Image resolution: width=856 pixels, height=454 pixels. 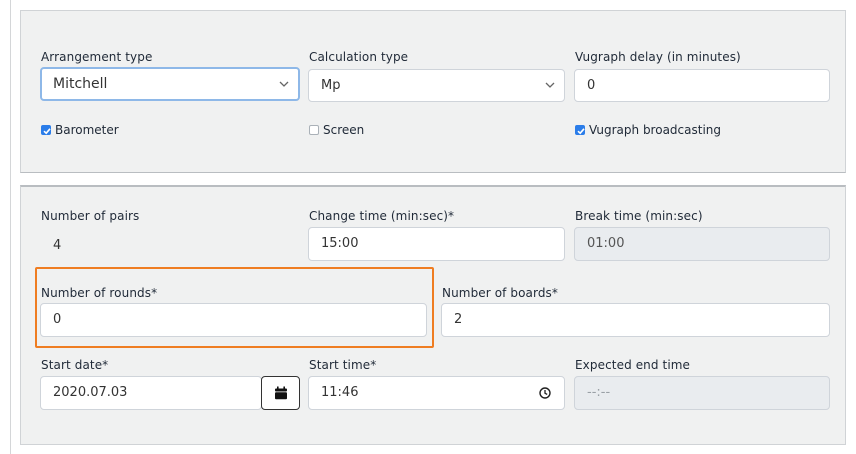 I want to click on vugraph-delay-input: 0, so click(x=702, y=85).